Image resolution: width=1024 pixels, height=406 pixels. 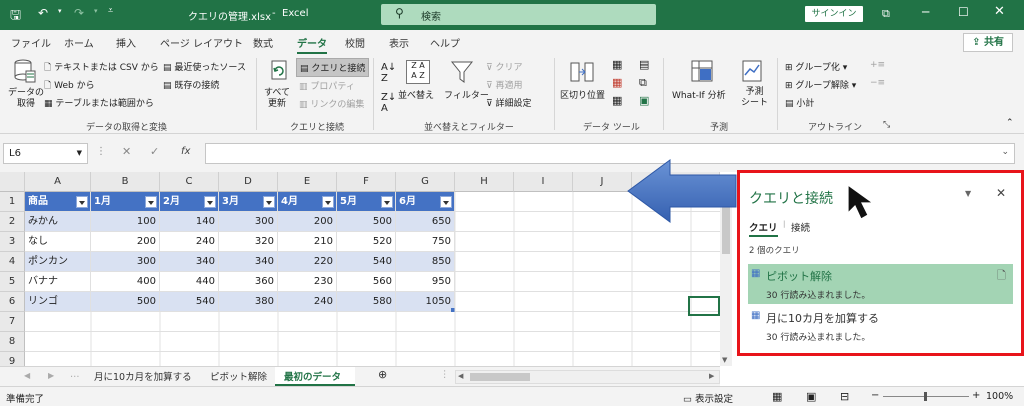 I want to click on hscroll-thumb, so click(x=500, y=377).